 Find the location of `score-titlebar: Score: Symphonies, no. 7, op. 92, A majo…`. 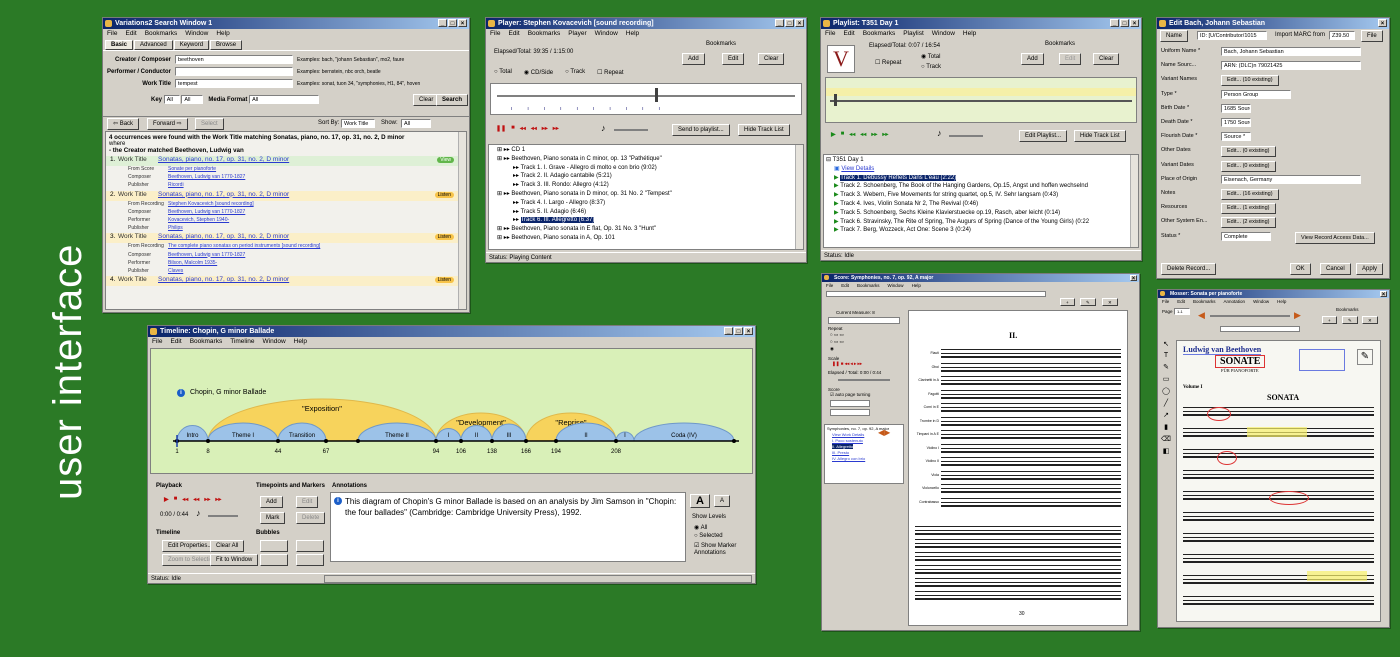

score-titlebar: Score: Symphonies, no. 7, op. 92, A majo… is located at coordinates (980, 278).